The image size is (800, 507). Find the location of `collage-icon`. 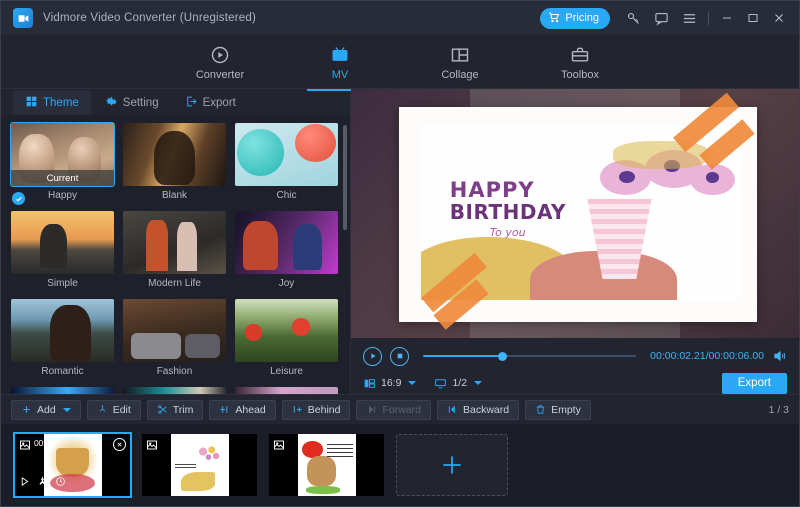

collage-icon is located at coordinates (460, 55).